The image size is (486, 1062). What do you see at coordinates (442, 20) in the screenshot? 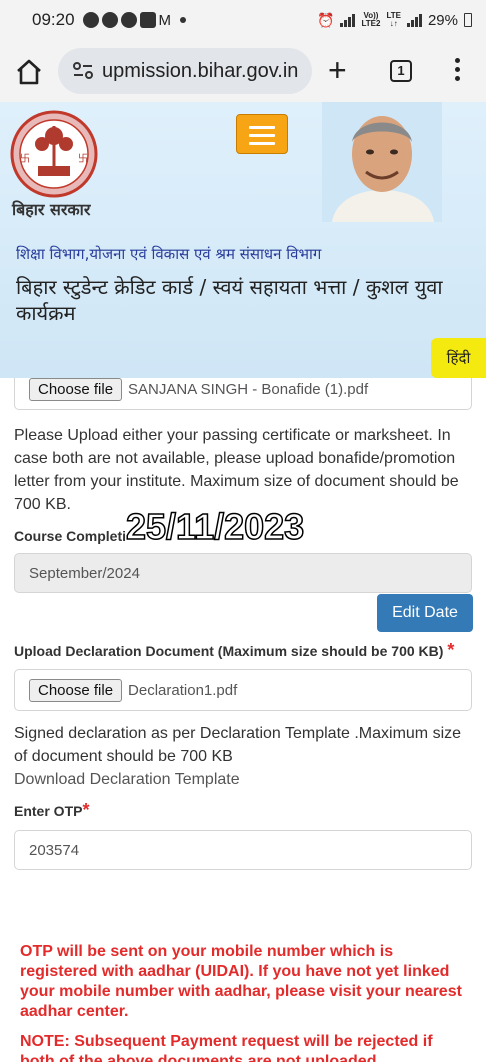
I see `battery-percent: 29%` at bounding box center [442, 20].